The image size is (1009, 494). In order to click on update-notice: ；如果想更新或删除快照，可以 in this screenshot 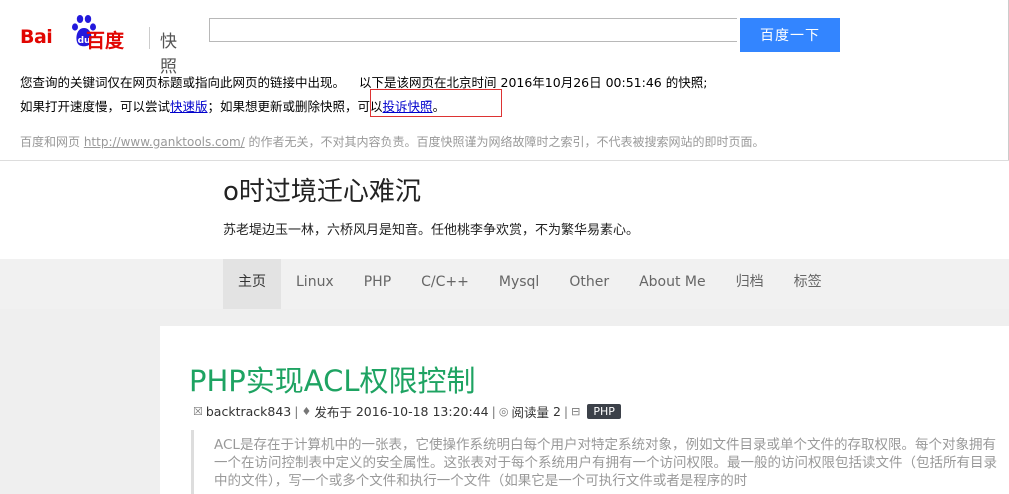, I will do `click(295, 106)`.